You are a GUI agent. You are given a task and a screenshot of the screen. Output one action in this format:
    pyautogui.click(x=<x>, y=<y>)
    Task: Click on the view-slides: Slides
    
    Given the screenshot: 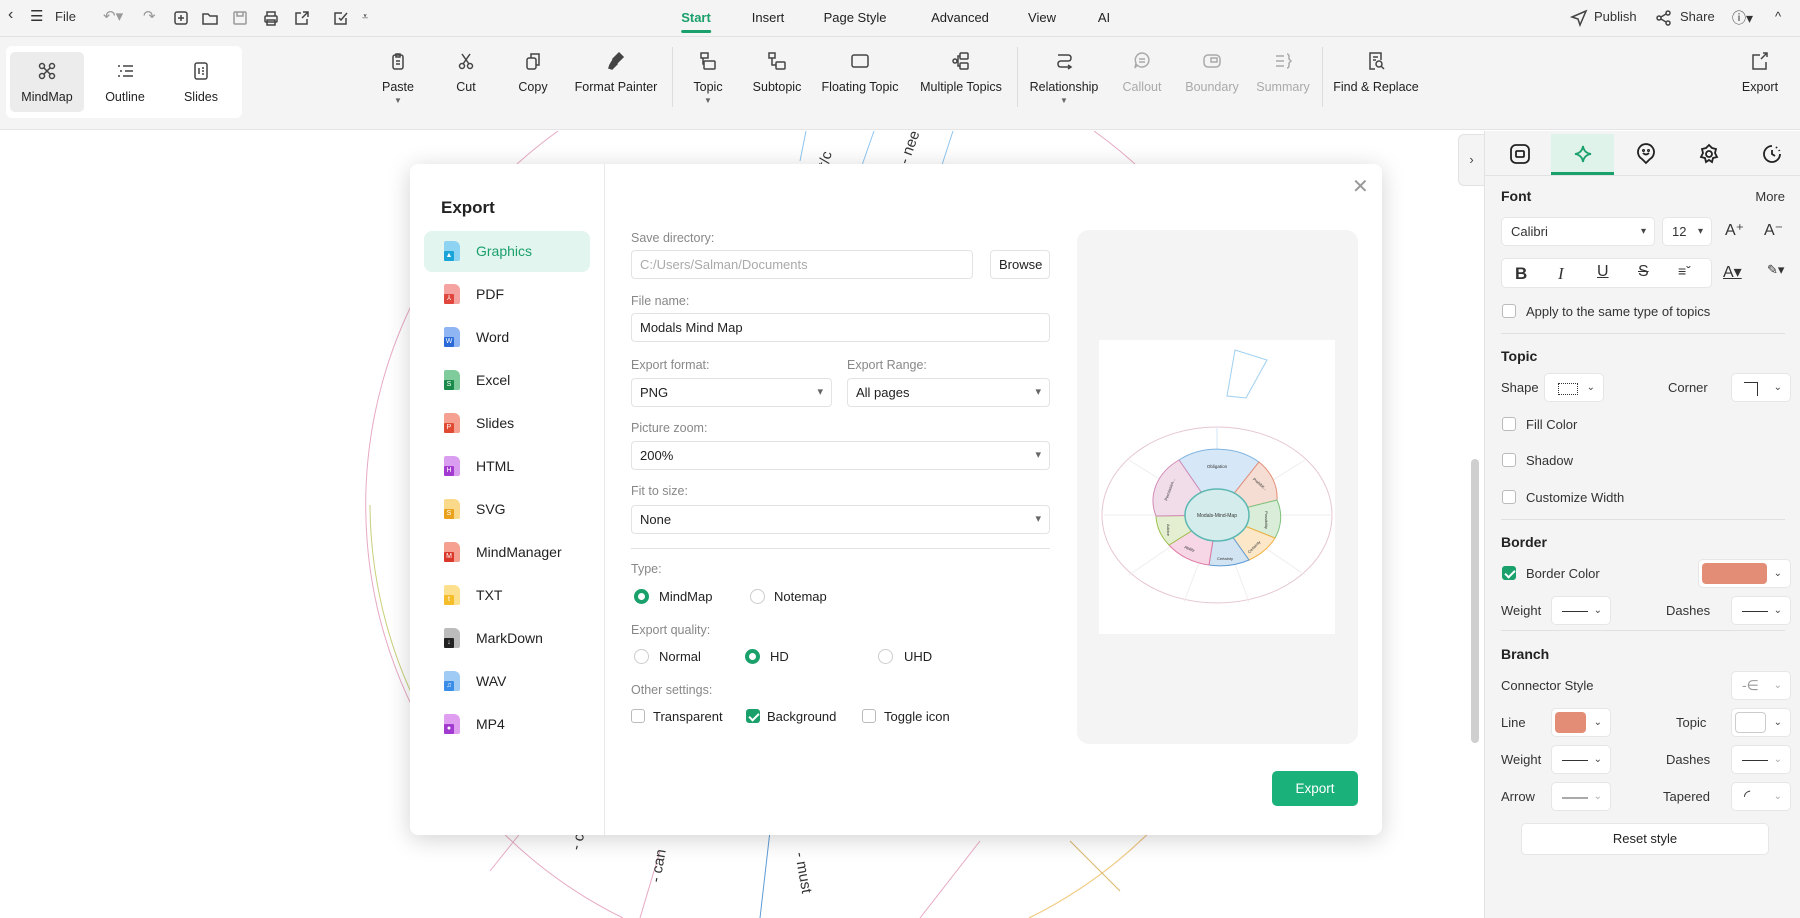 What is the action you would take?
    pyautogui.click(x=201, y=82)
    